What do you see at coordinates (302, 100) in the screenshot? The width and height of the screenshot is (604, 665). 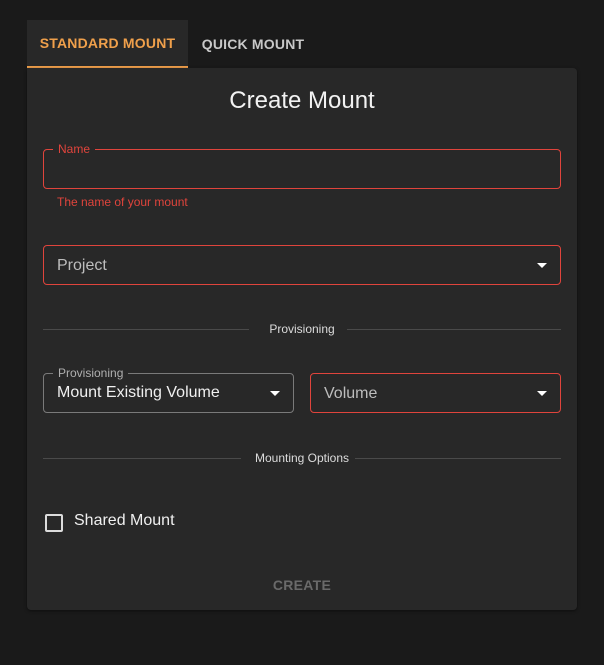 I see `page-title: Create Mount` at bounding box center [302, 100].